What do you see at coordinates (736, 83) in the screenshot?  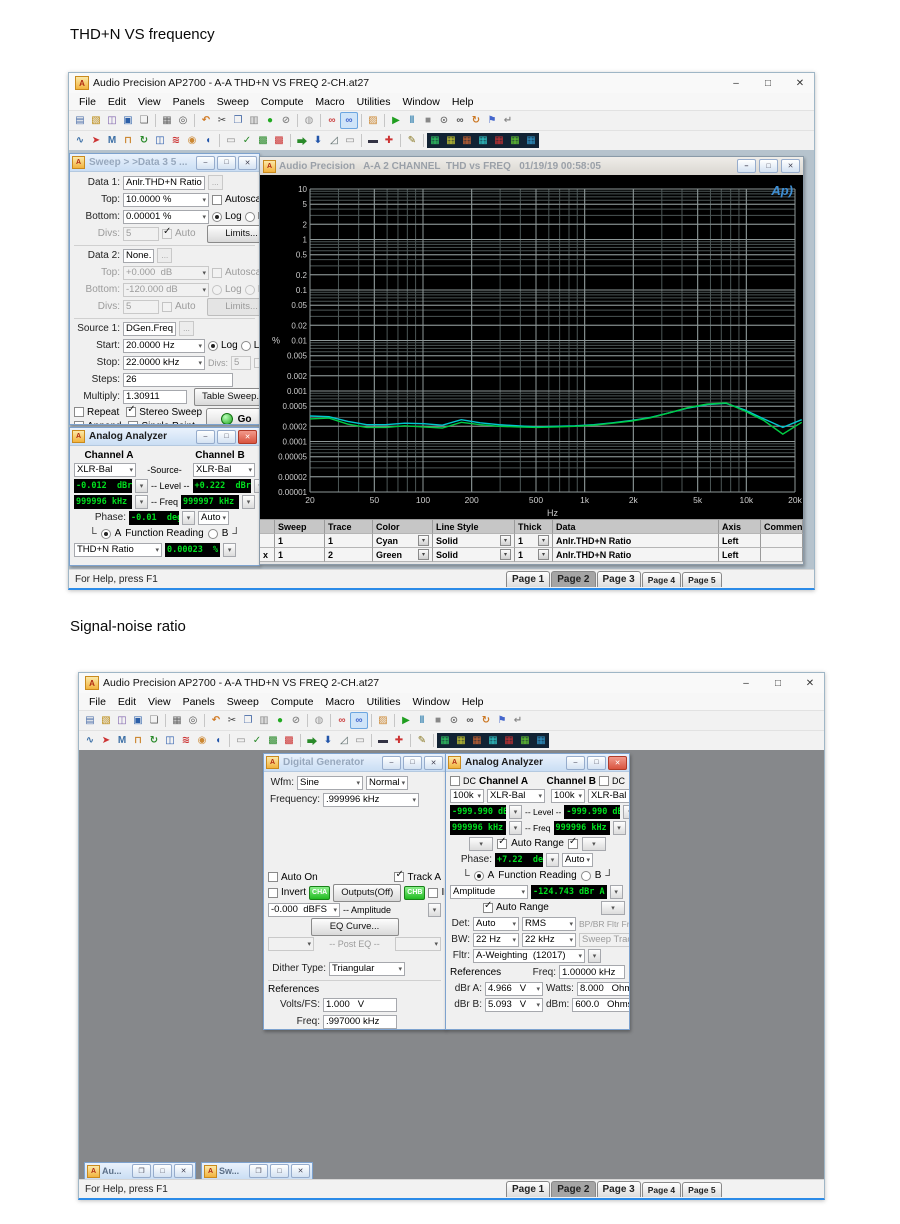 I see `minimize-icon: –` at bounding box center [736, 83].